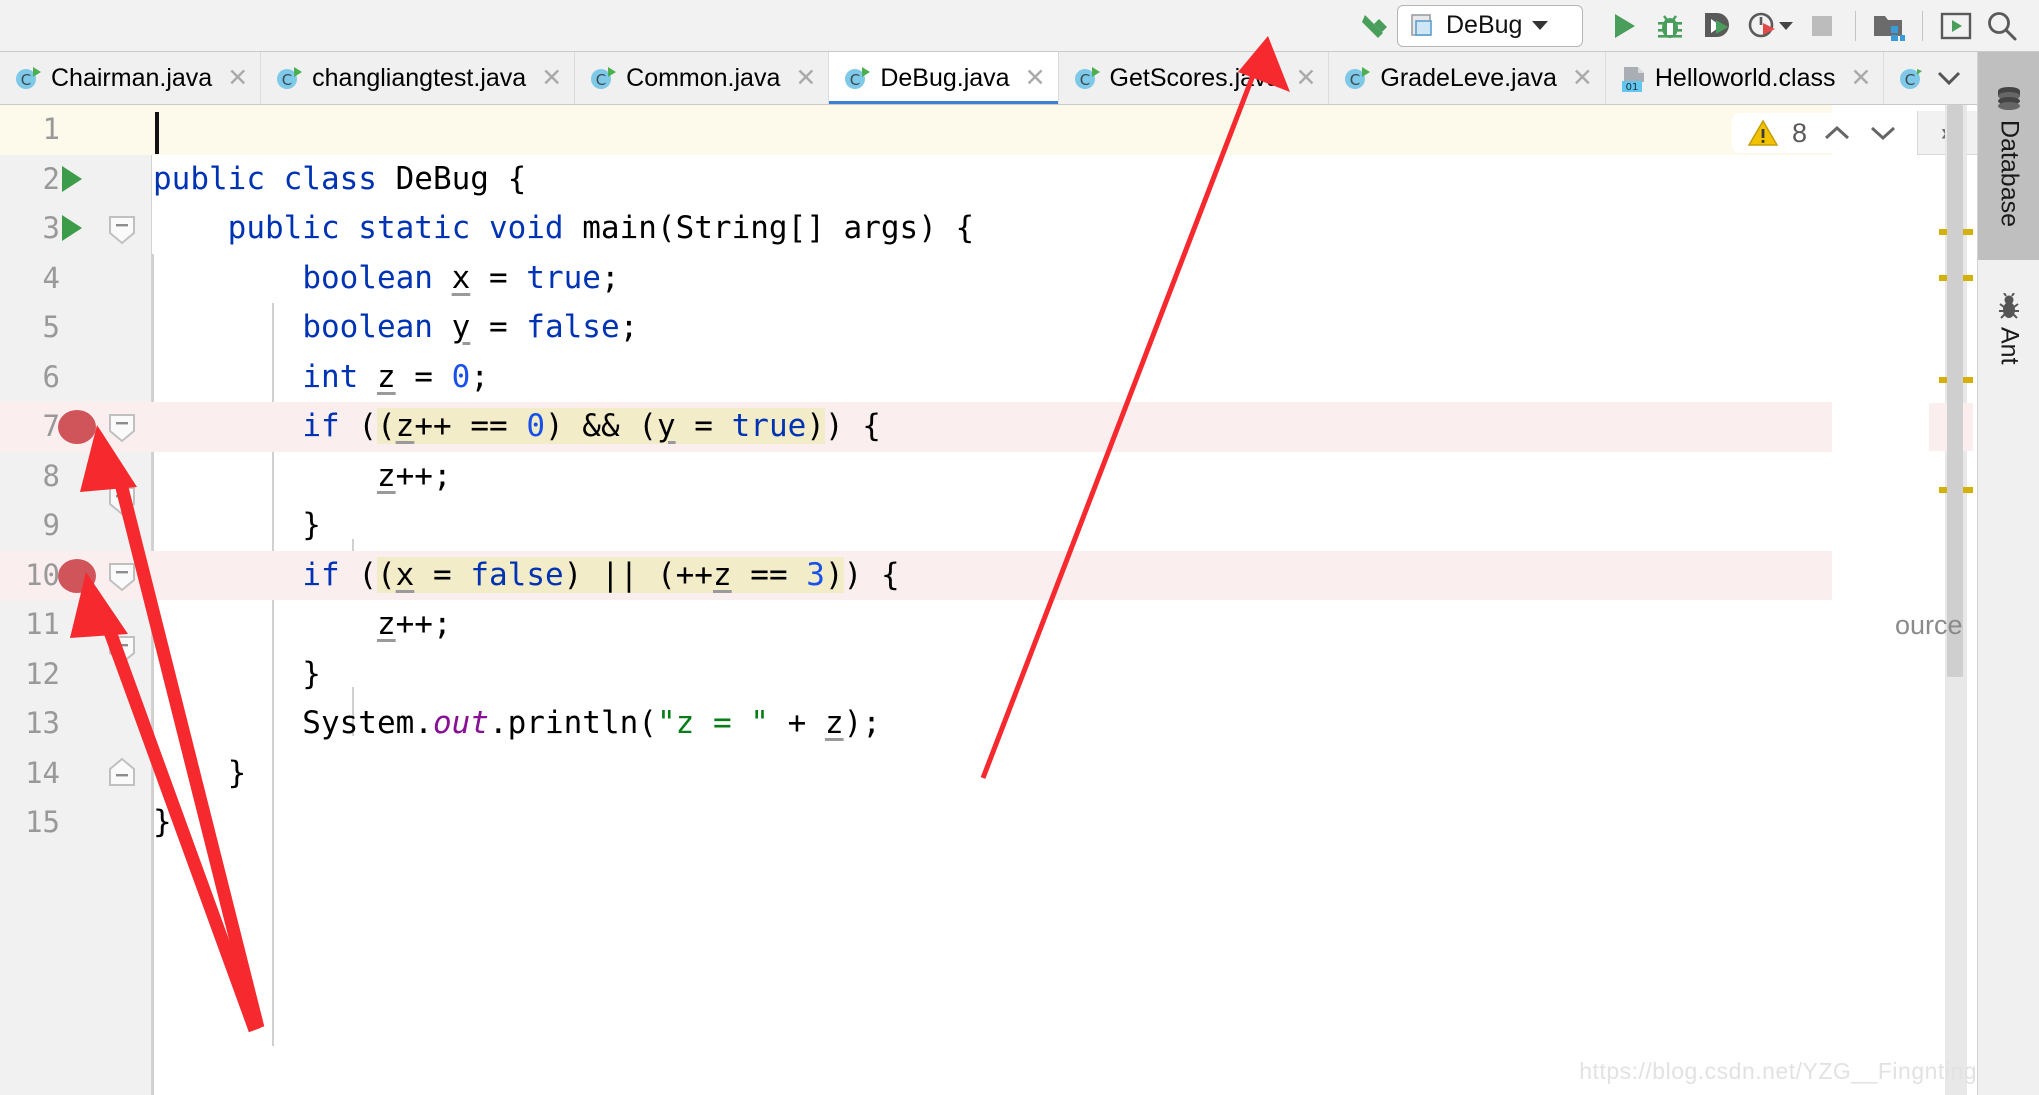 The width and height of the screenshot is (2039, 1095). I want to click on tool-window-database: Database, so click(2008, 156).